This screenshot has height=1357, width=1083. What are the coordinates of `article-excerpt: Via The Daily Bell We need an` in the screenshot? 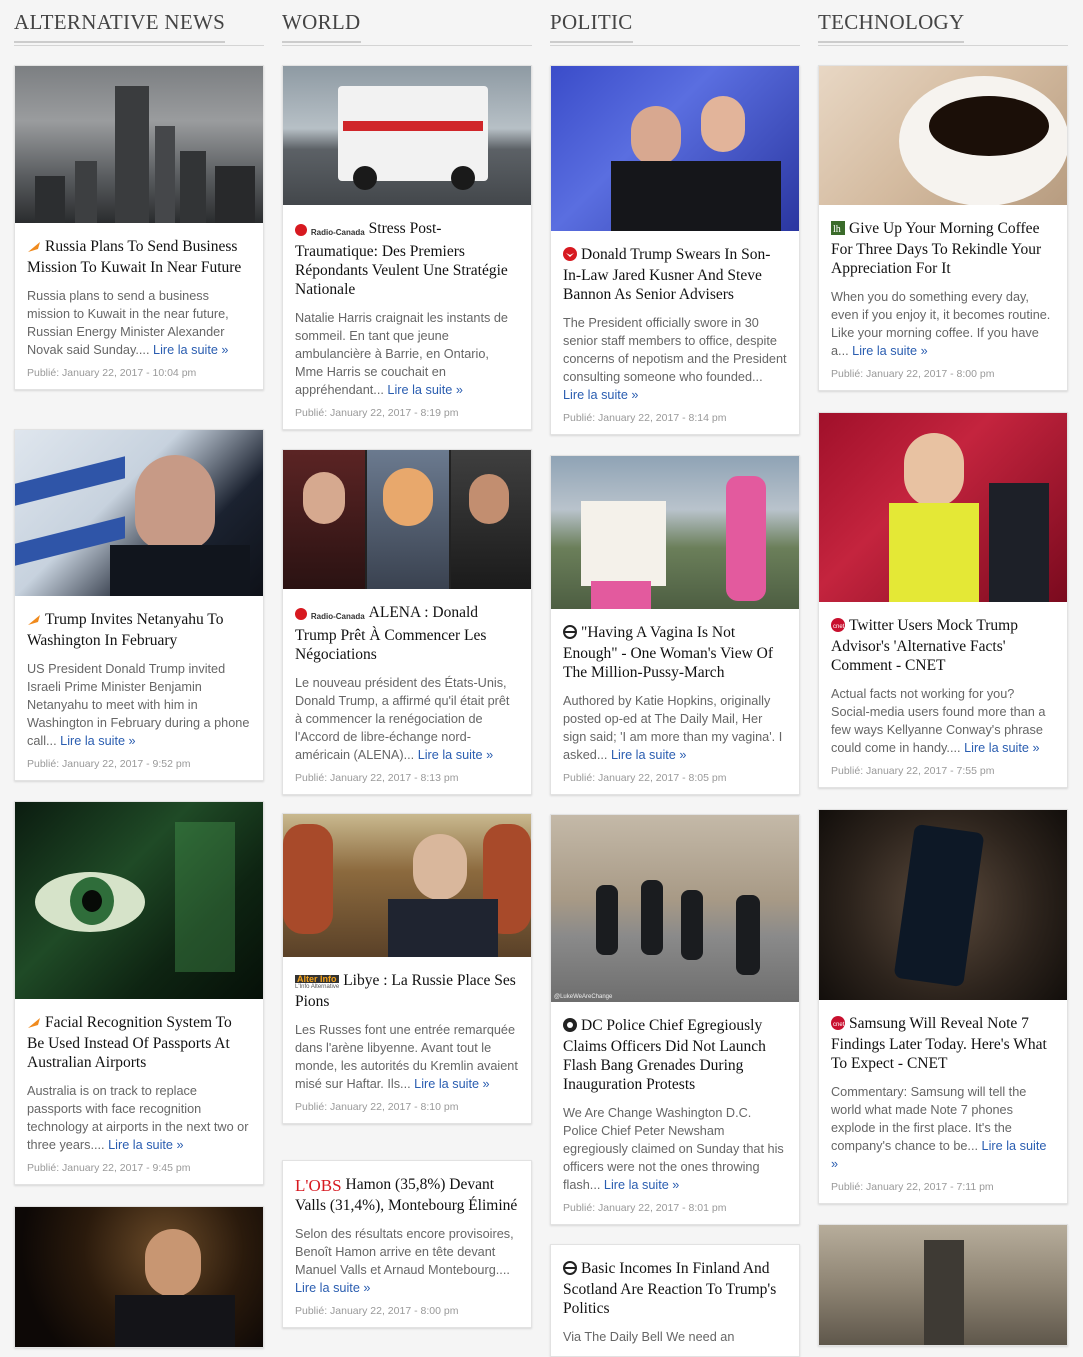 It's located at (649, 1337).